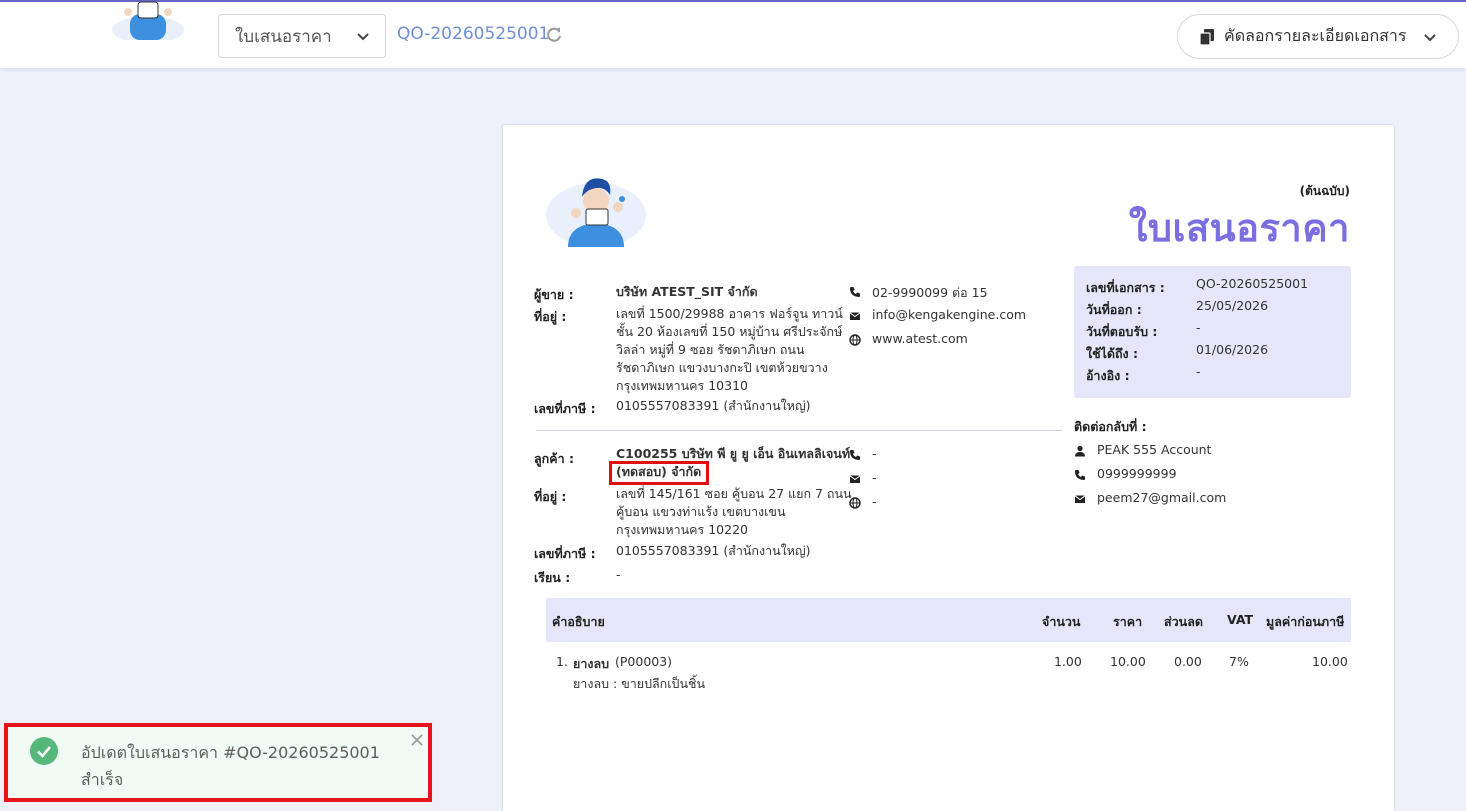 Image resolution: width=1466 pixels, height=811 pixels. Describe the element at coordinates (799, 430) in the screenshot. I see `section-divider` at that location.